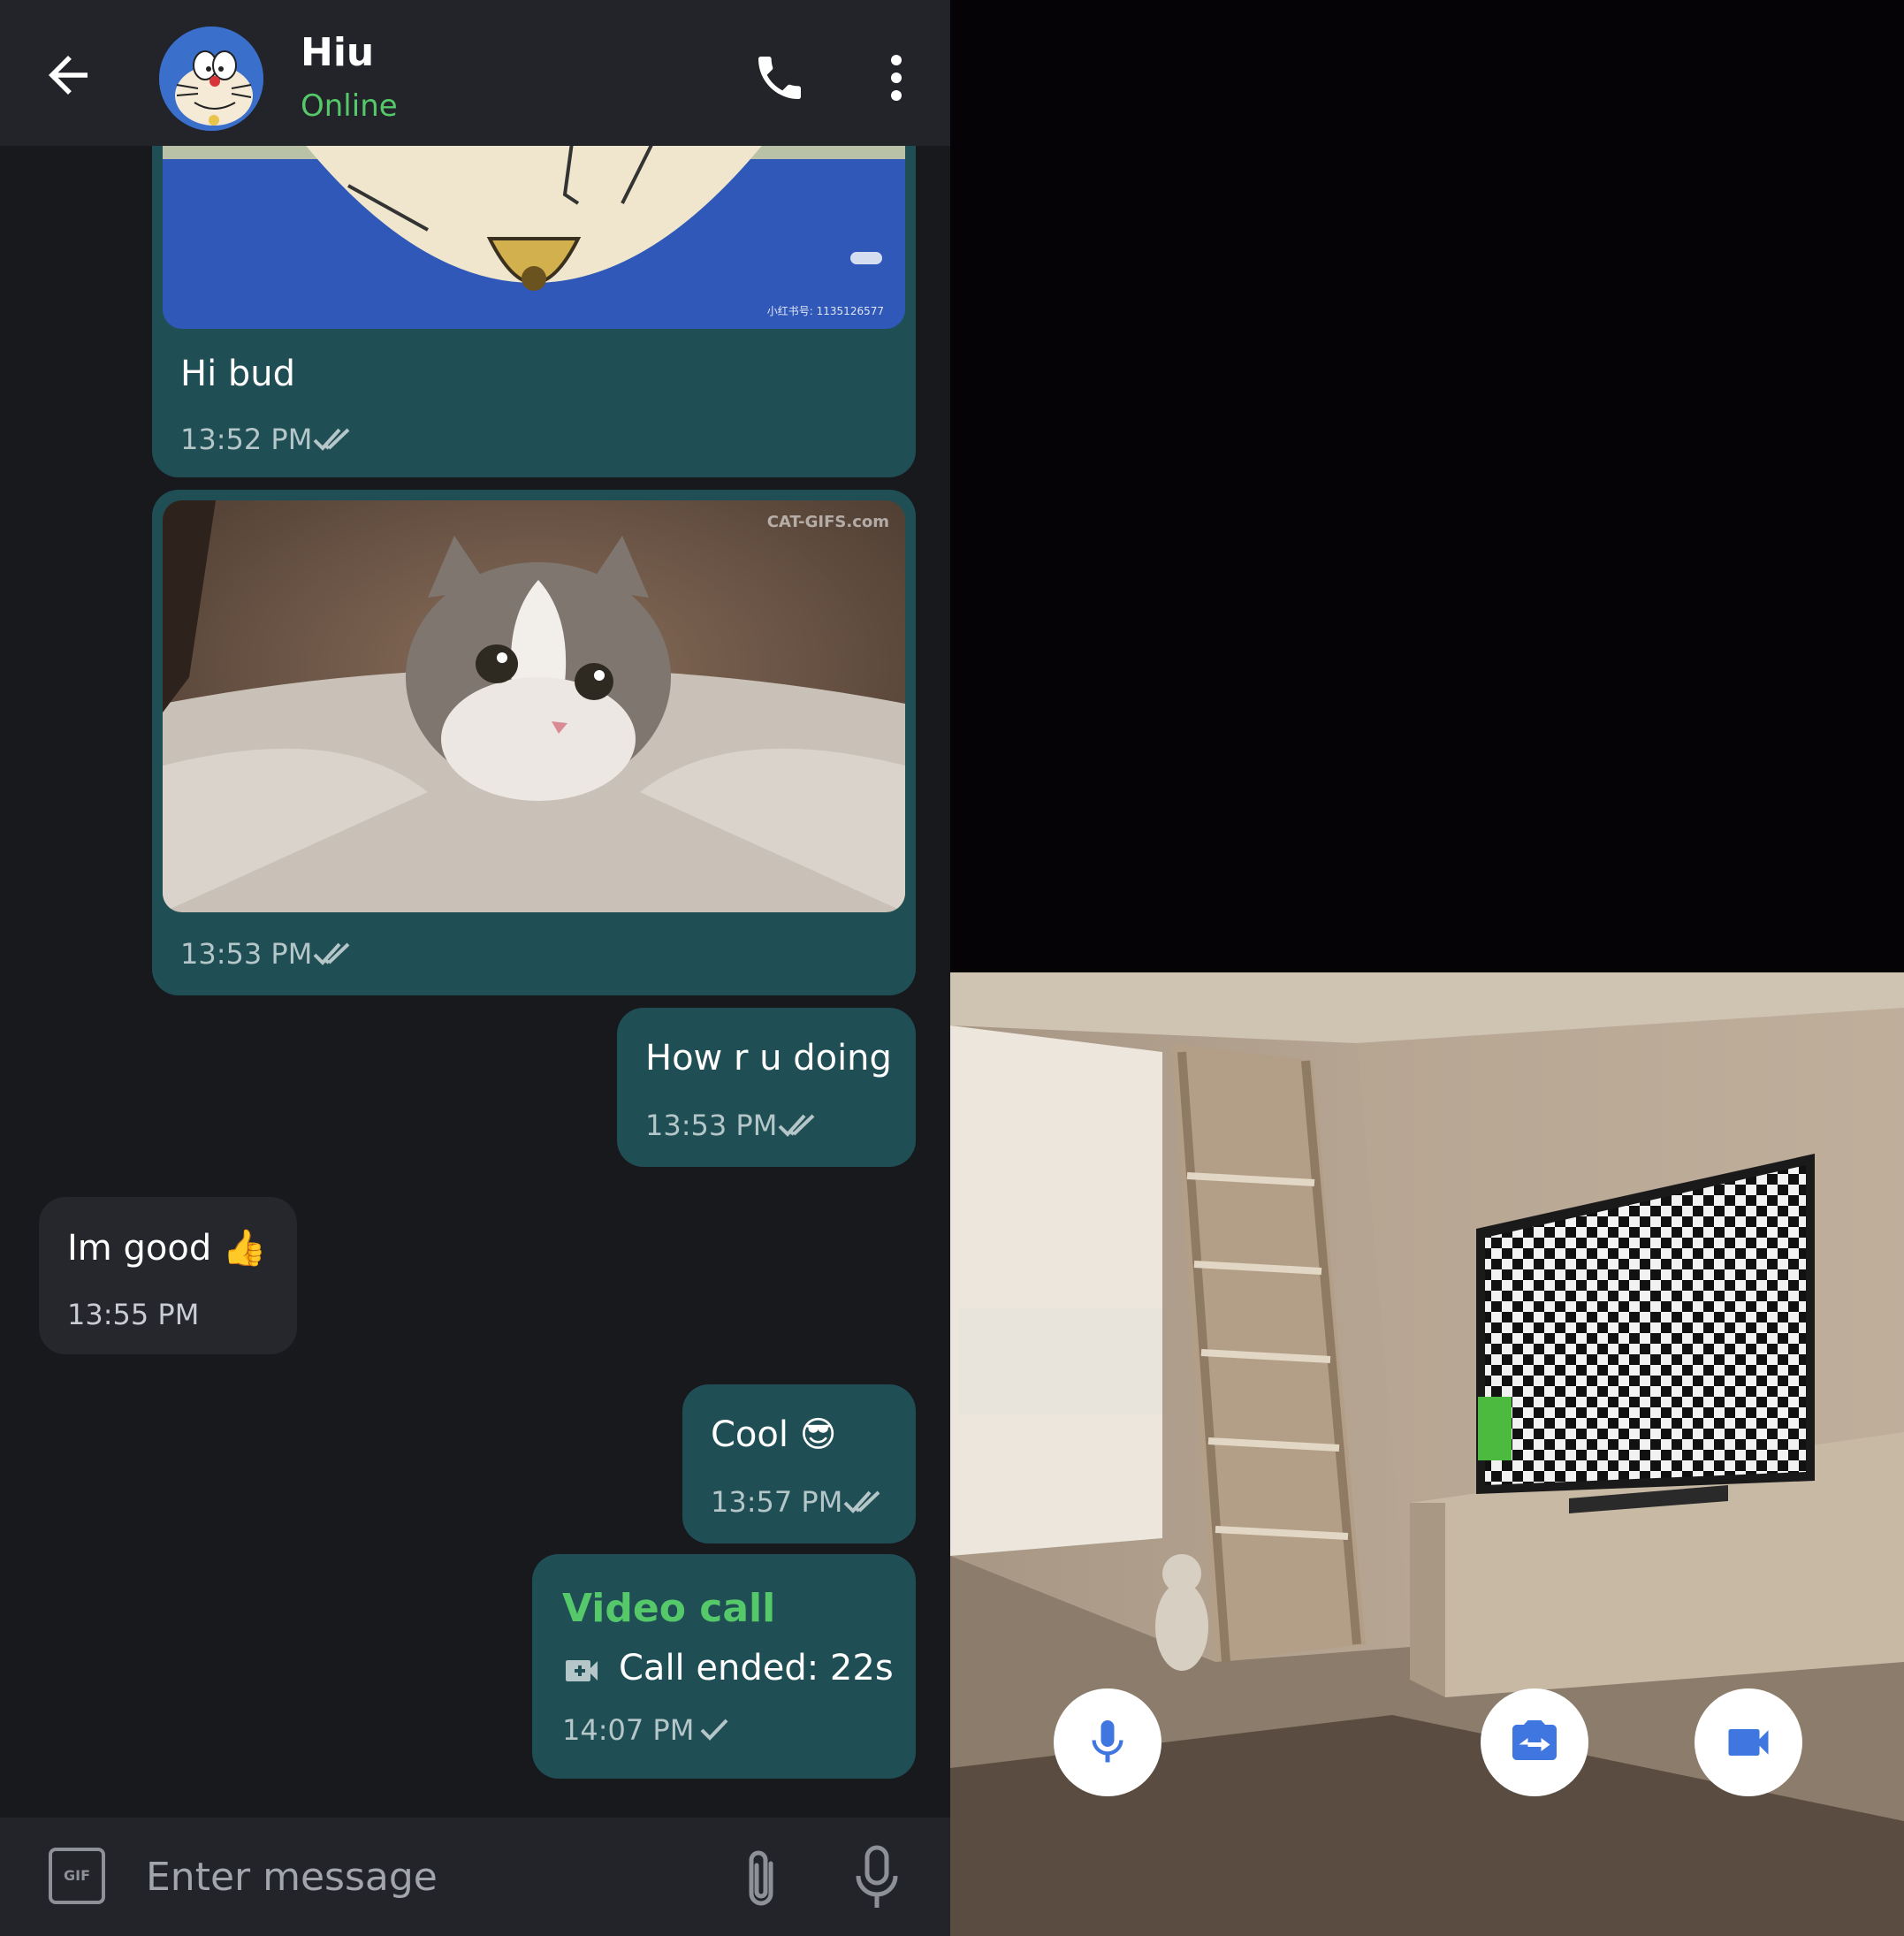 The width and height of the screenshot is (1904, 1936). I want to click on back-button, so click(68, 75).